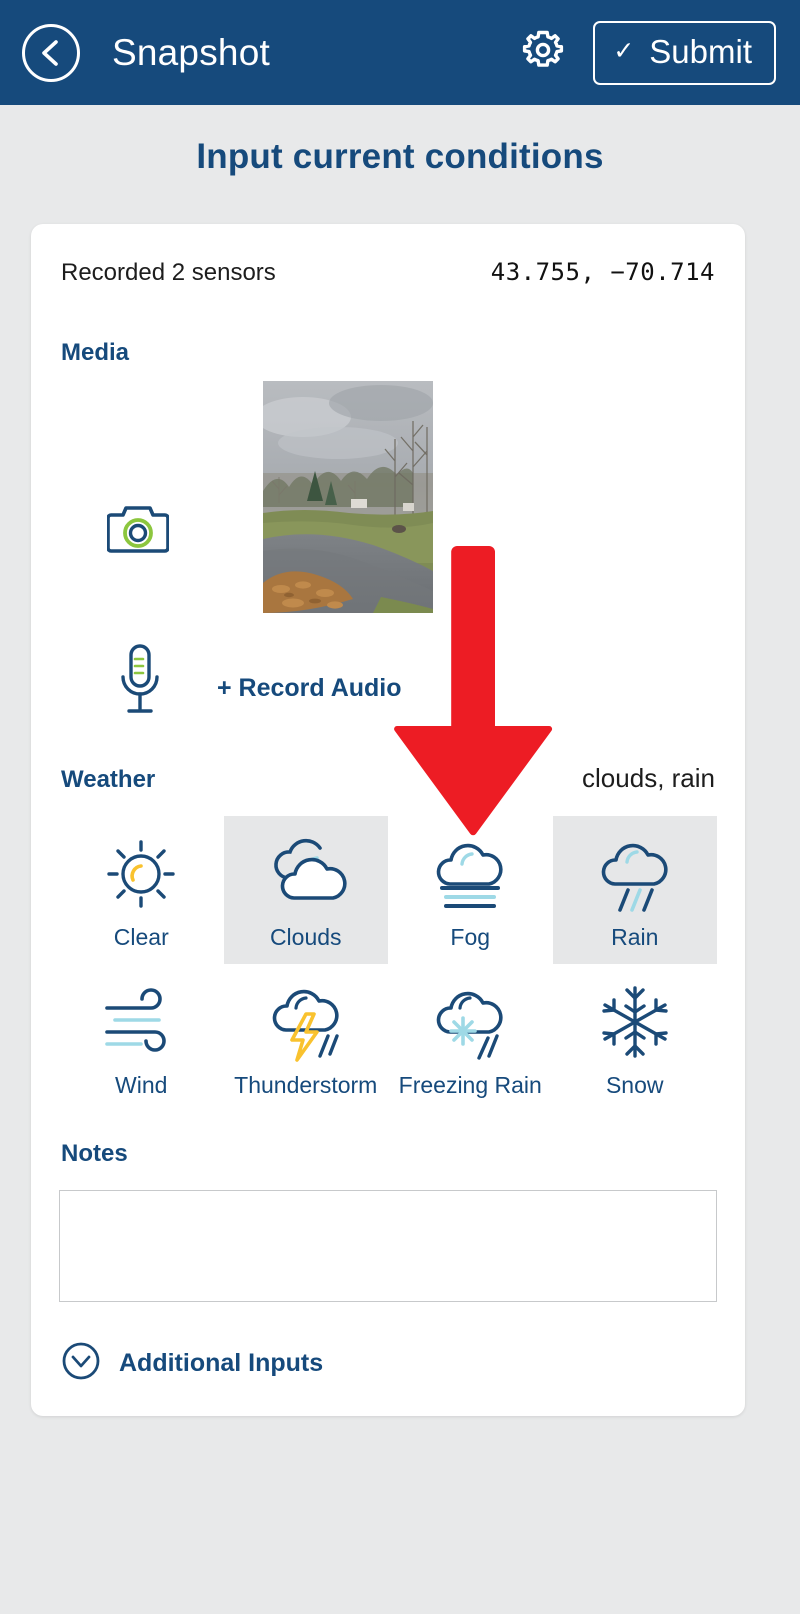 The image size is (800, 1614). What do you see at coordinates (388, 1246) in the screenshot?
I see `notes-input` at bounding box center [388, 1246].